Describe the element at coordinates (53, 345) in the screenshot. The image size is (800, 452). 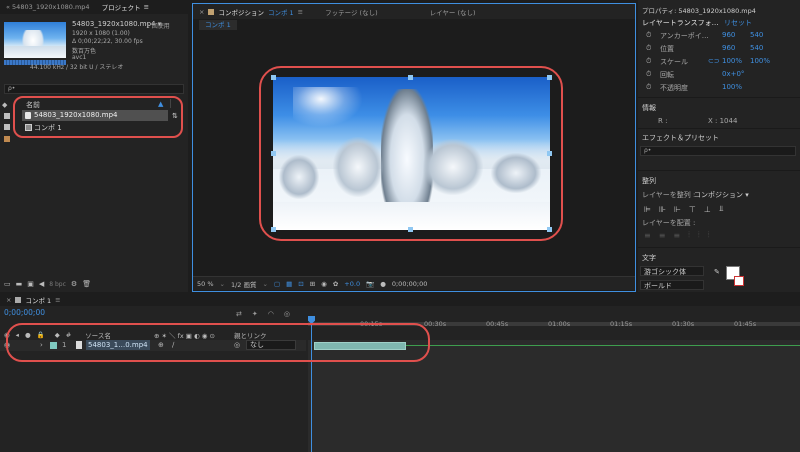
I see `layer-label-swatch` at that location.